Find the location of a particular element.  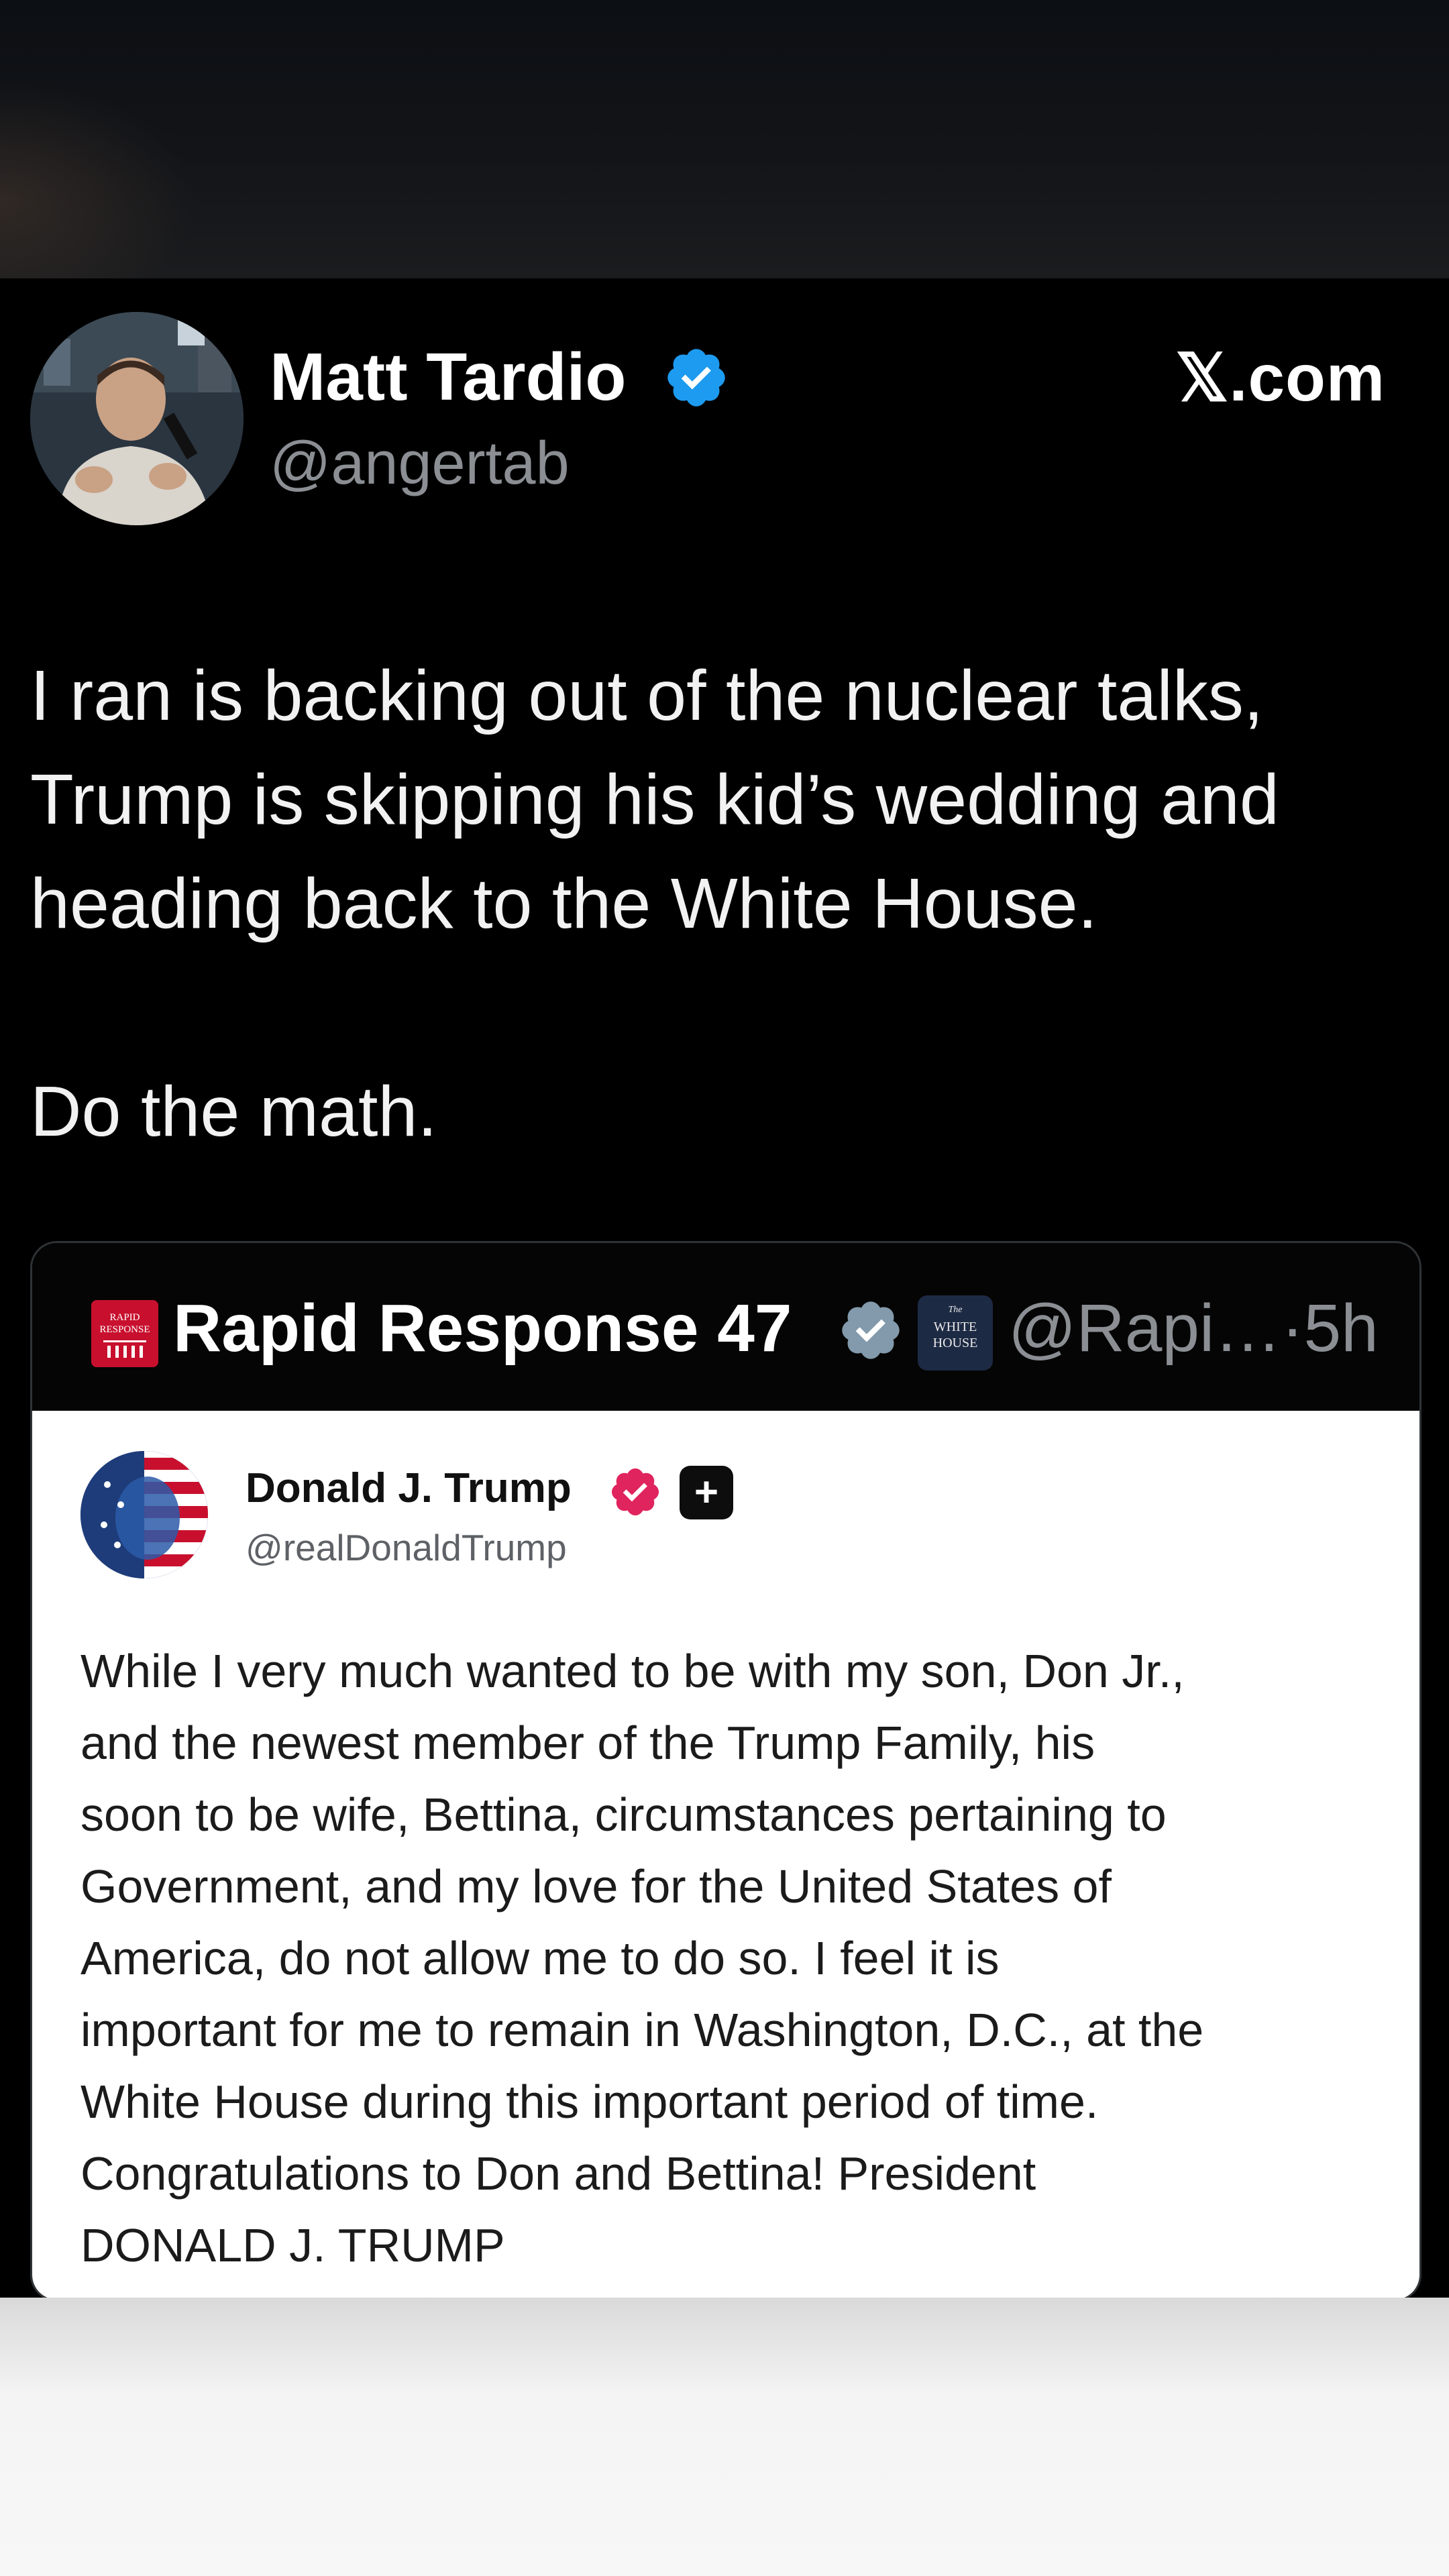

verified-badge-icon is located at coordinates (696, 378).